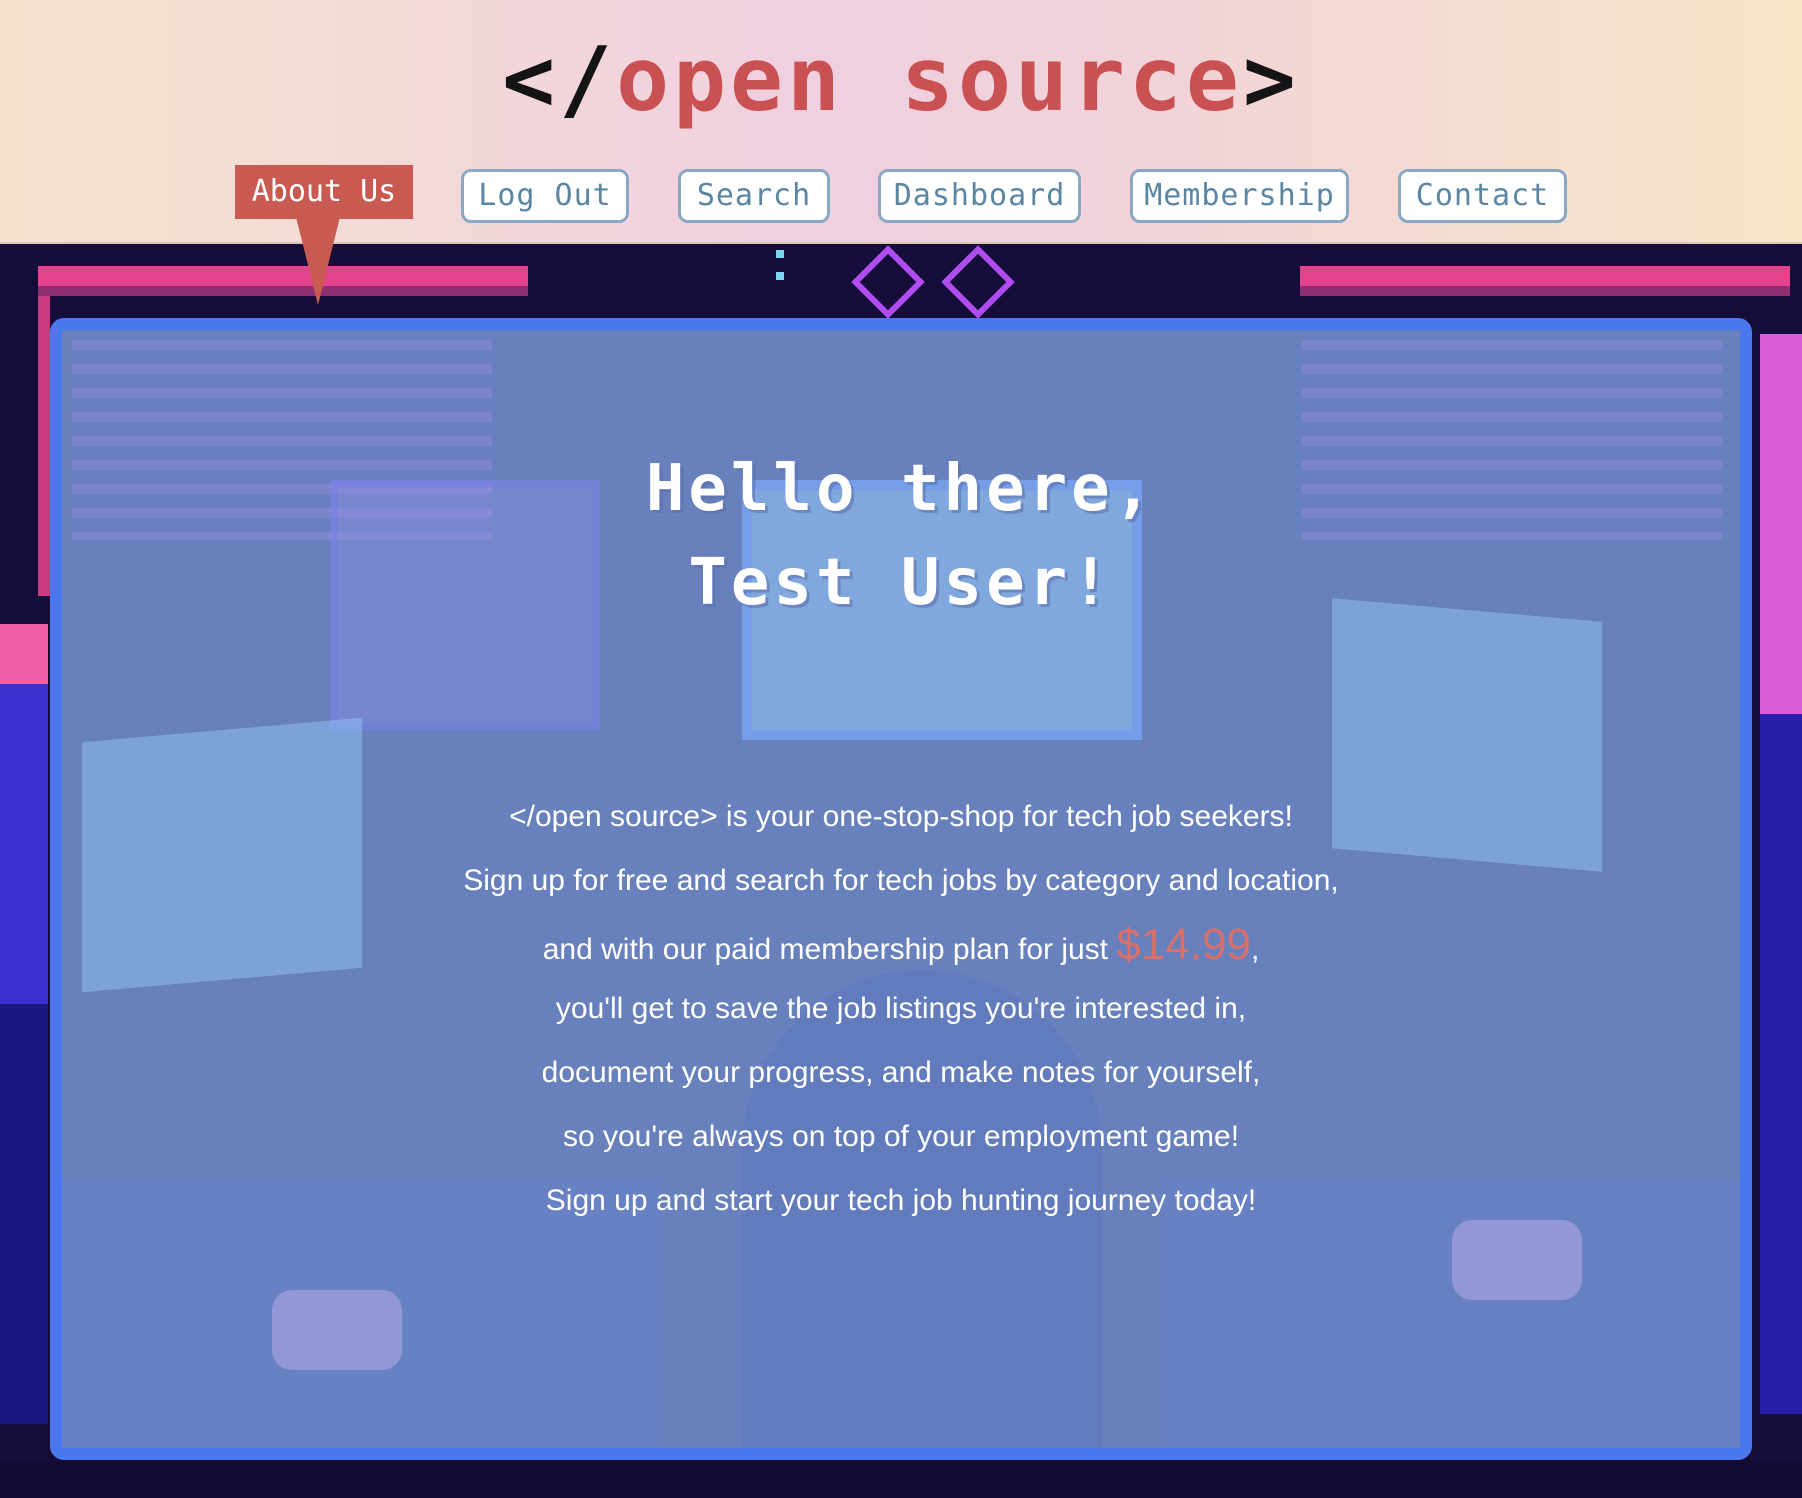  I want to click on nav-contact: Contact, so click(1482, 196).